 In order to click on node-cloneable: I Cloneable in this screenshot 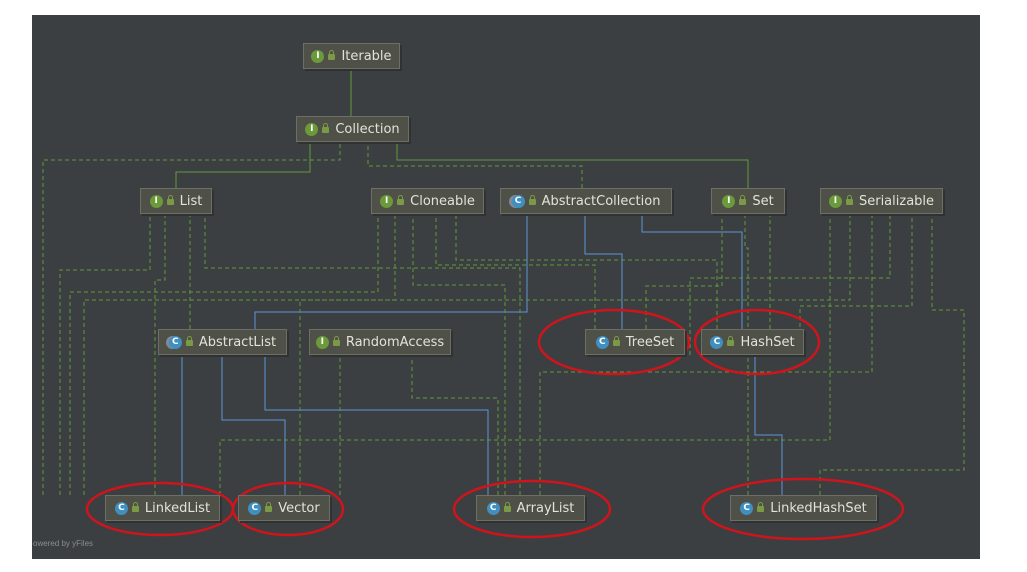, I will do `click(427, 201)`.